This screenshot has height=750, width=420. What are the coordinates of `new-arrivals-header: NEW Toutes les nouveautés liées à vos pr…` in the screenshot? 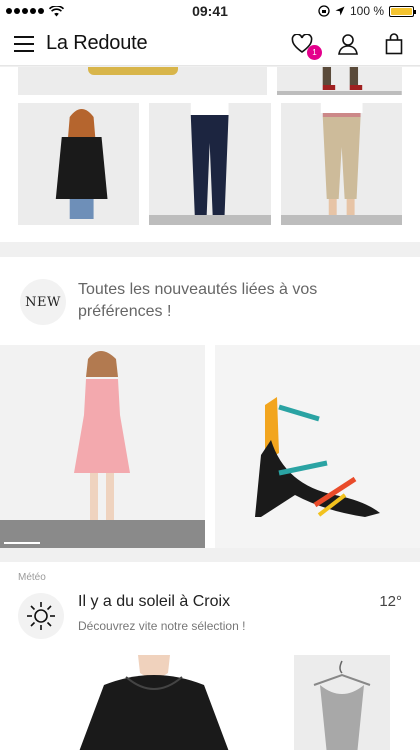 It's located at (210, 301).